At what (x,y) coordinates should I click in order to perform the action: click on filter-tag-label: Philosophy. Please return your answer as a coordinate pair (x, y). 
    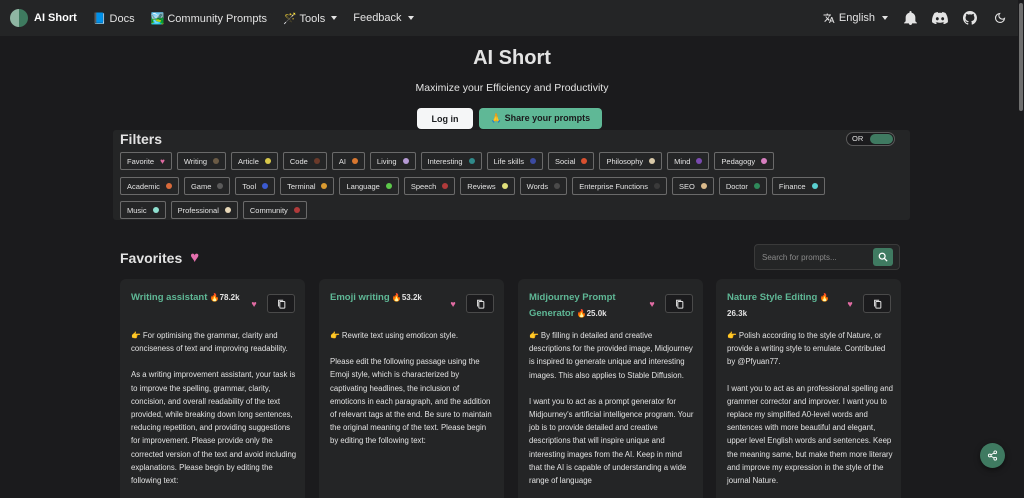
    Looking at the image, I should click on (625, 161).